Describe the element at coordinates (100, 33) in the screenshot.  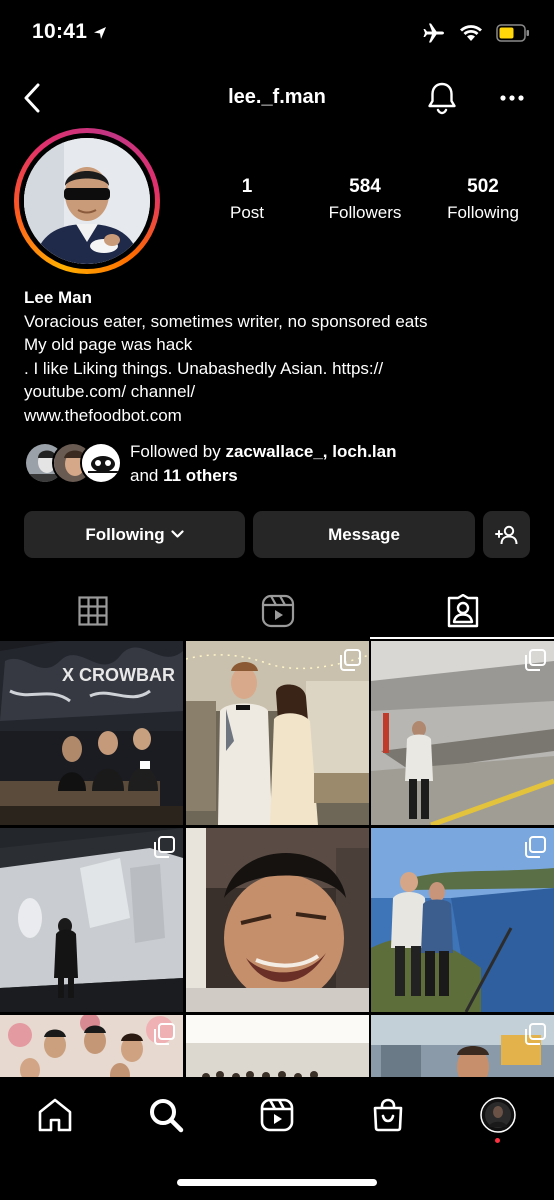
I see `location-arrow-icon` at that location.